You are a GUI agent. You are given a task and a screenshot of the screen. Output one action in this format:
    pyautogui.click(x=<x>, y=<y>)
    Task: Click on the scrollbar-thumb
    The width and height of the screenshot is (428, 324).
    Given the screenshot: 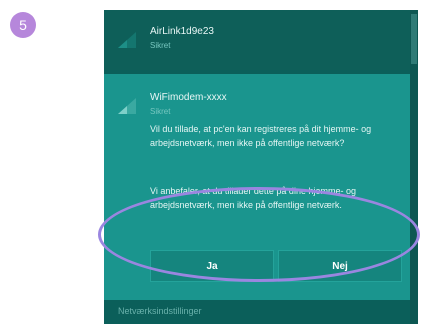 What is the action you would take?
    pyautogui.click(x=414, y=39)
    